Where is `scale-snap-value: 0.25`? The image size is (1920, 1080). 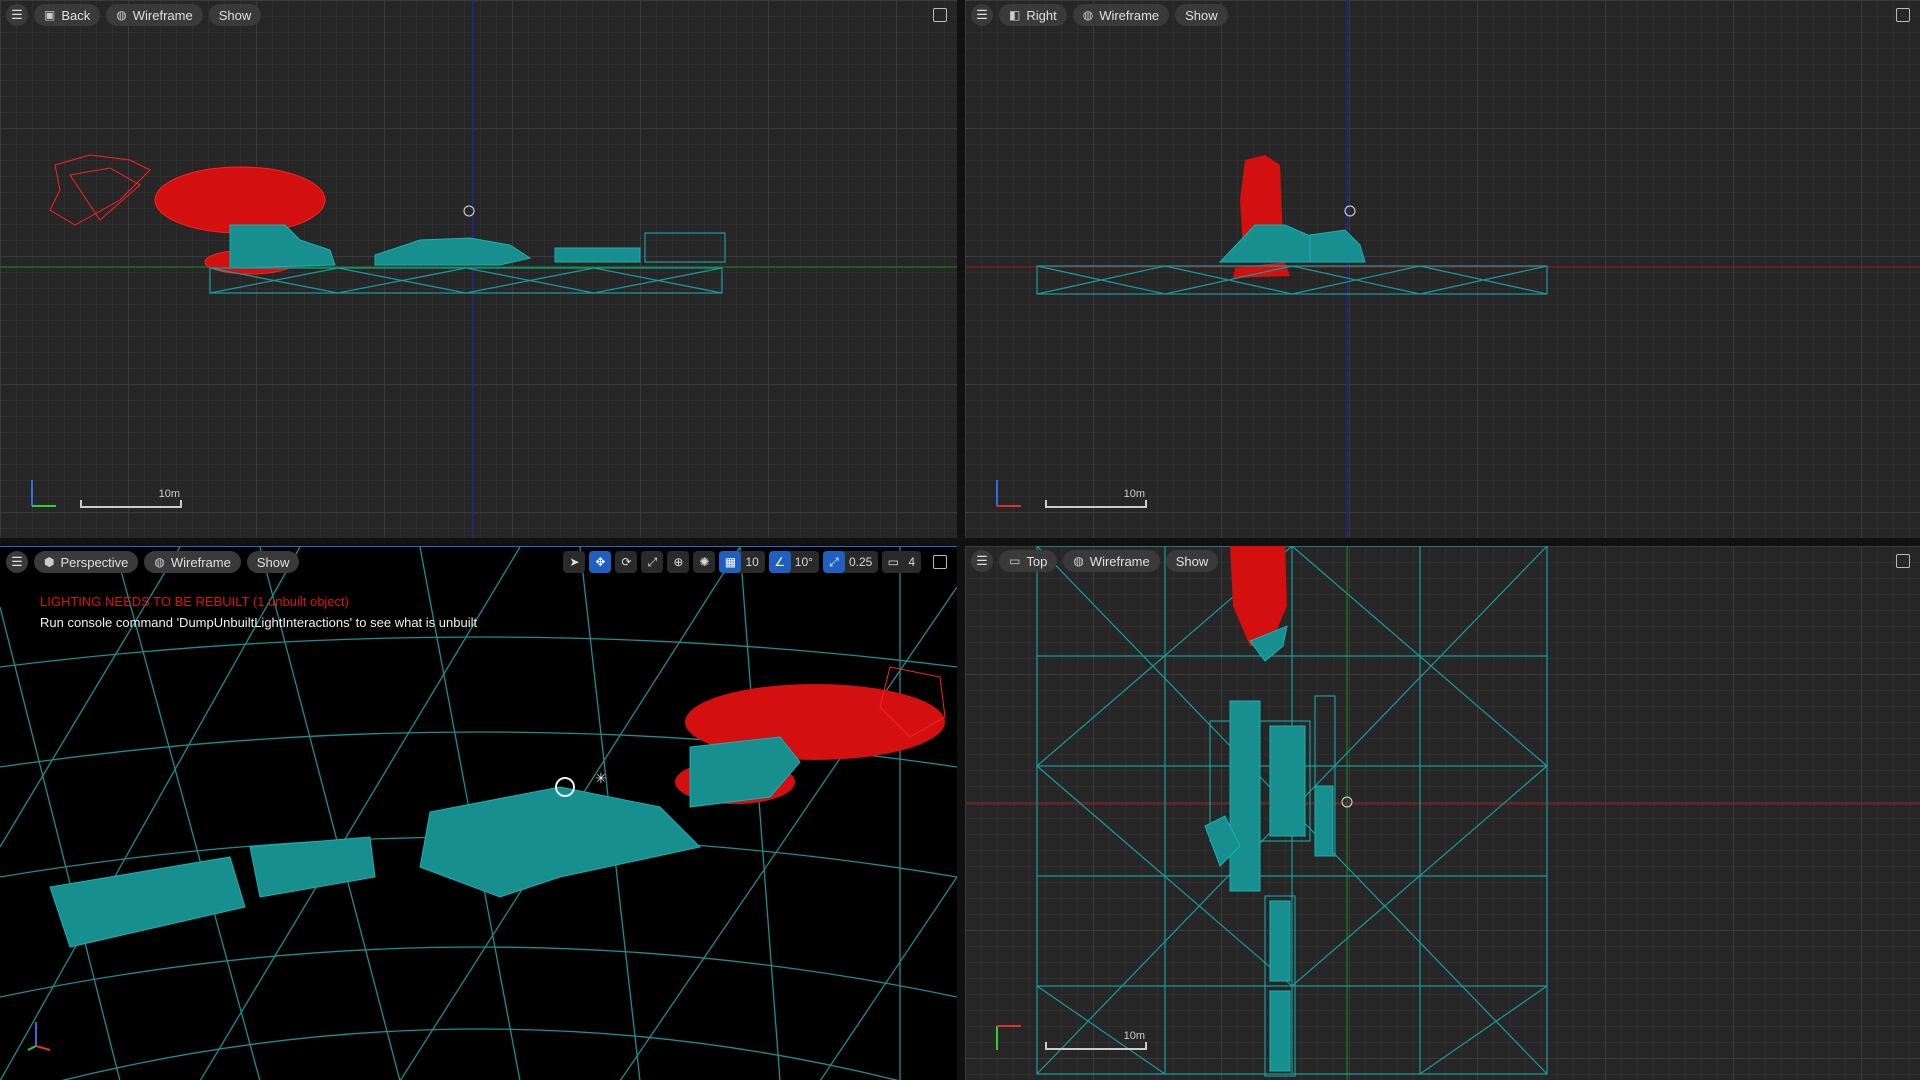 scale-snap-value: 0.25 is located at coordinates (860, 562).